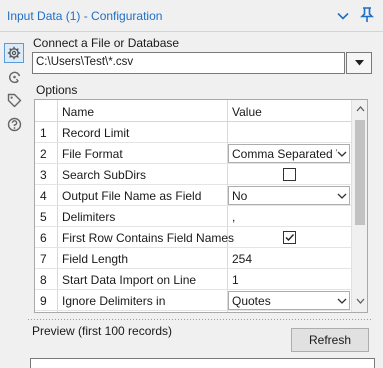  Describe the element at coordinates (235, 280) in the screenshot. I see `start-import-line-value: 1` at that location.